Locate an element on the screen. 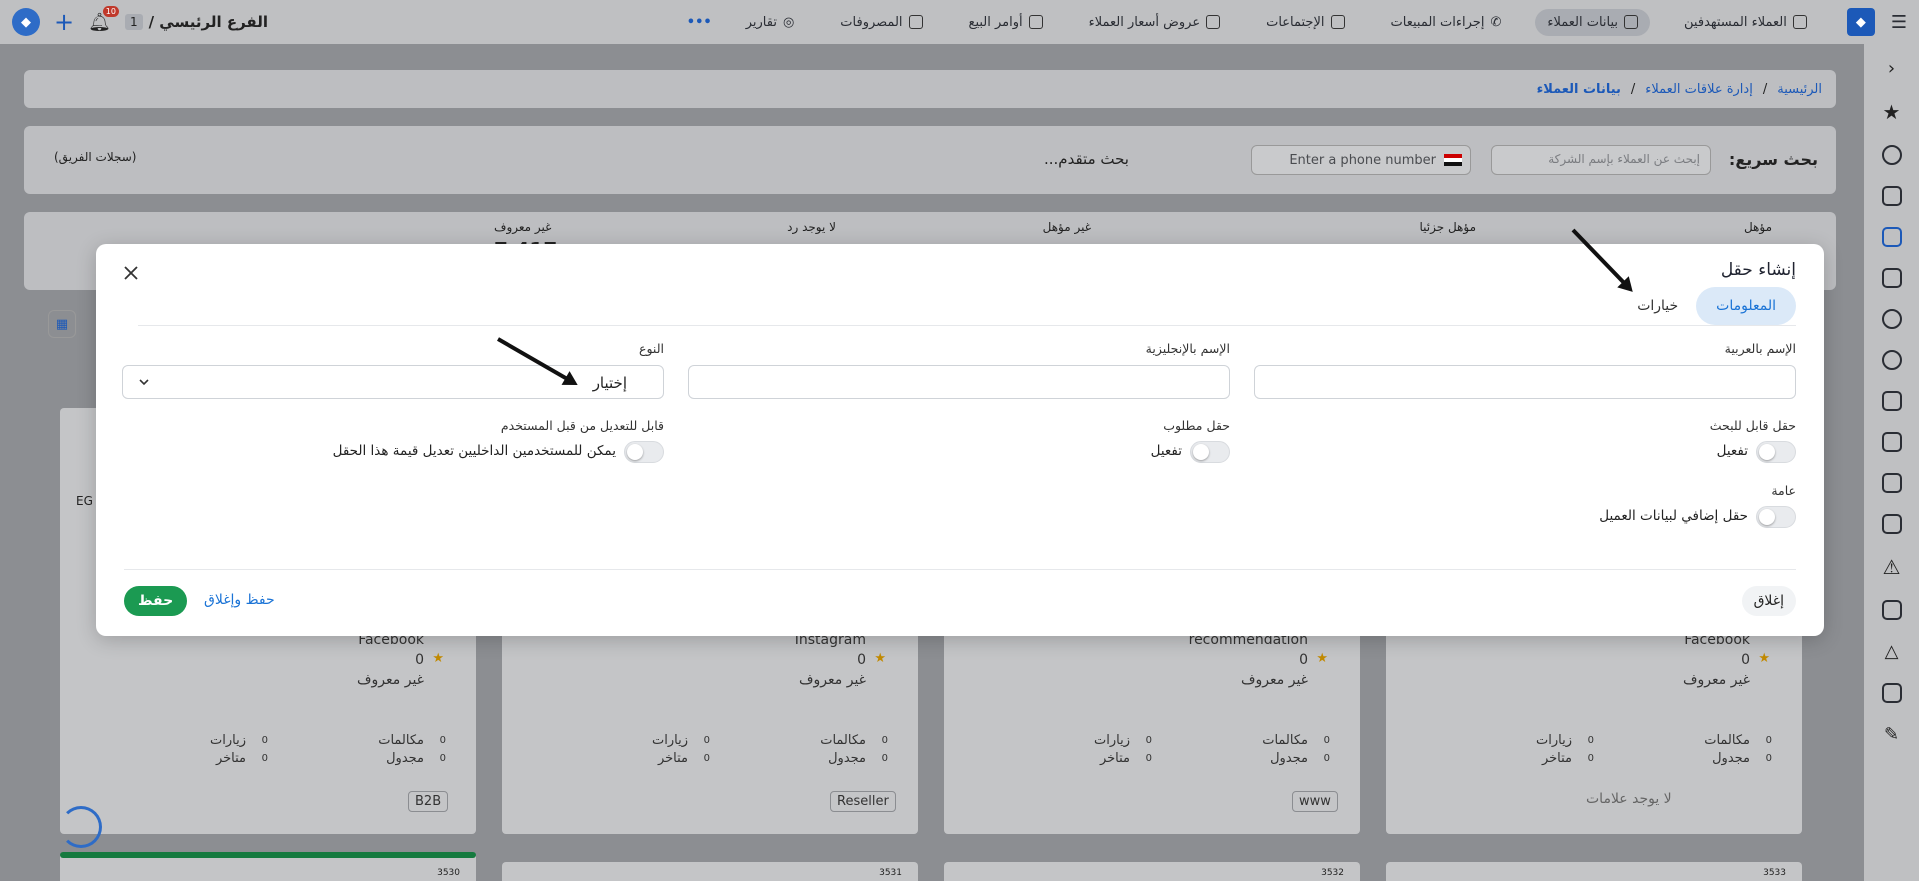  close-icon is located at coordinates (131, 273).